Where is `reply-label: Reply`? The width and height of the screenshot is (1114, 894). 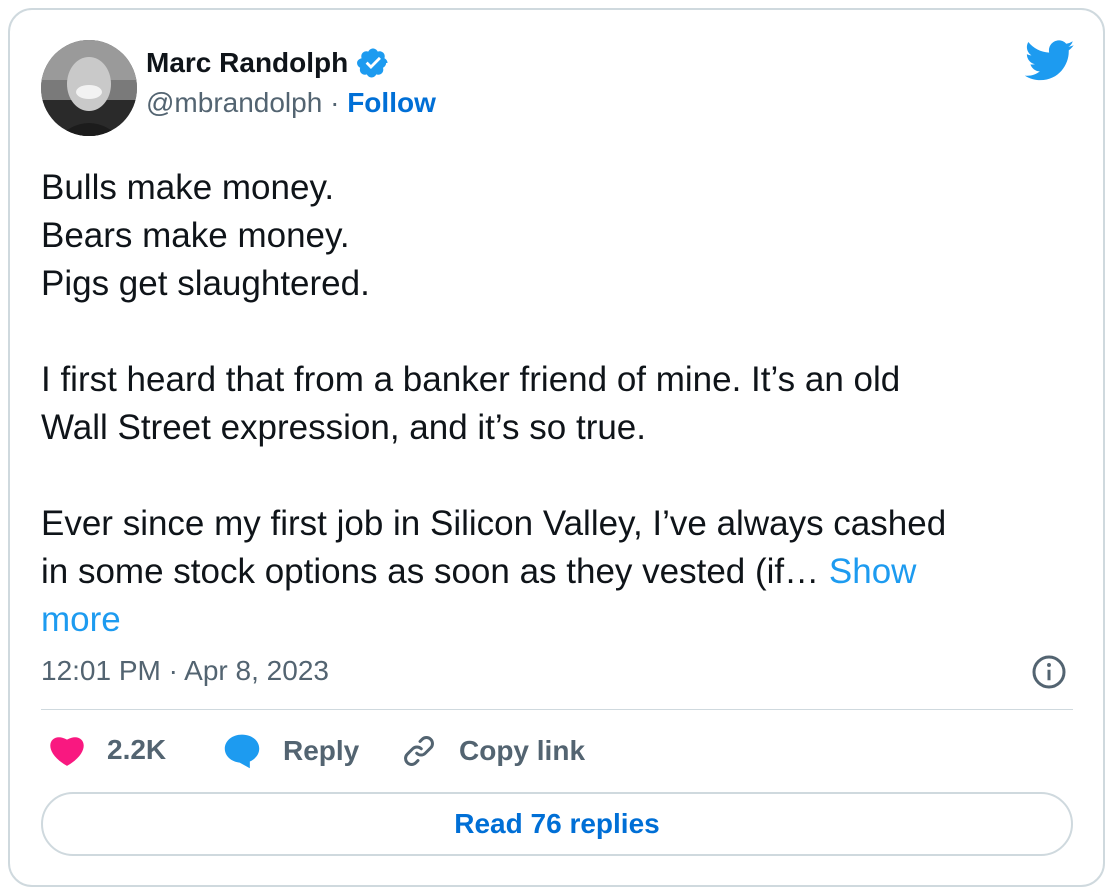
reply-label: Reply is located at coordinates (321, 750).